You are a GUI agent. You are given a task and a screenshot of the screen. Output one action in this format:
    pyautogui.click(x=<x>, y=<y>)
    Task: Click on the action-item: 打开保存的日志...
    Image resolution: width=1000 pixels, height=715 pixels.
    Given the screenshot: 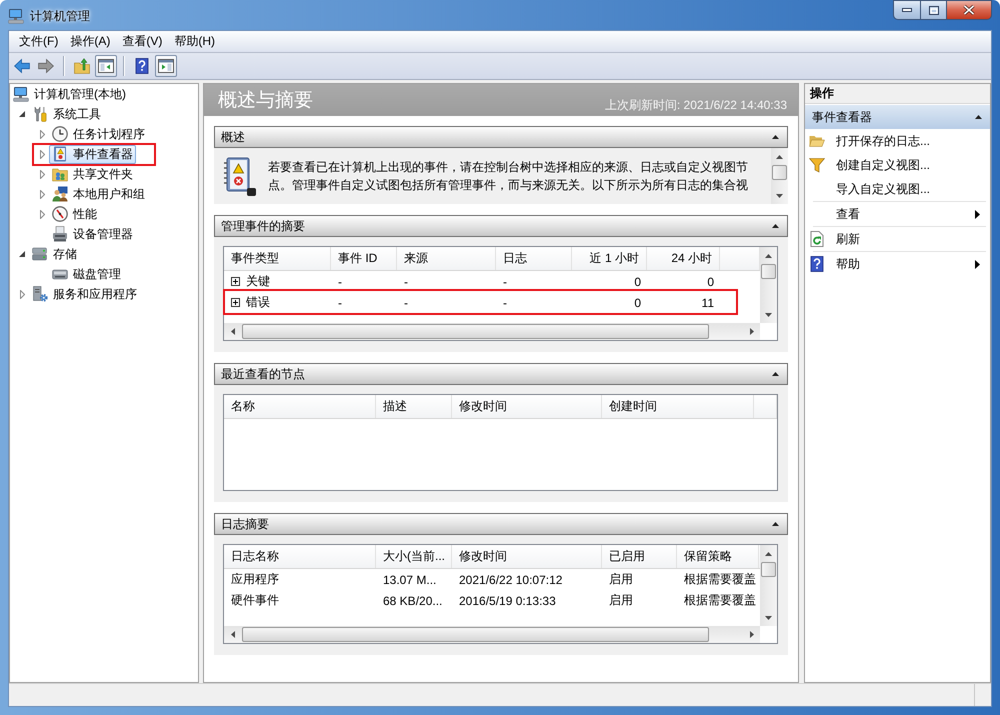 What is the action you would take?
    pyautogui.click(x=897, y=141)
    